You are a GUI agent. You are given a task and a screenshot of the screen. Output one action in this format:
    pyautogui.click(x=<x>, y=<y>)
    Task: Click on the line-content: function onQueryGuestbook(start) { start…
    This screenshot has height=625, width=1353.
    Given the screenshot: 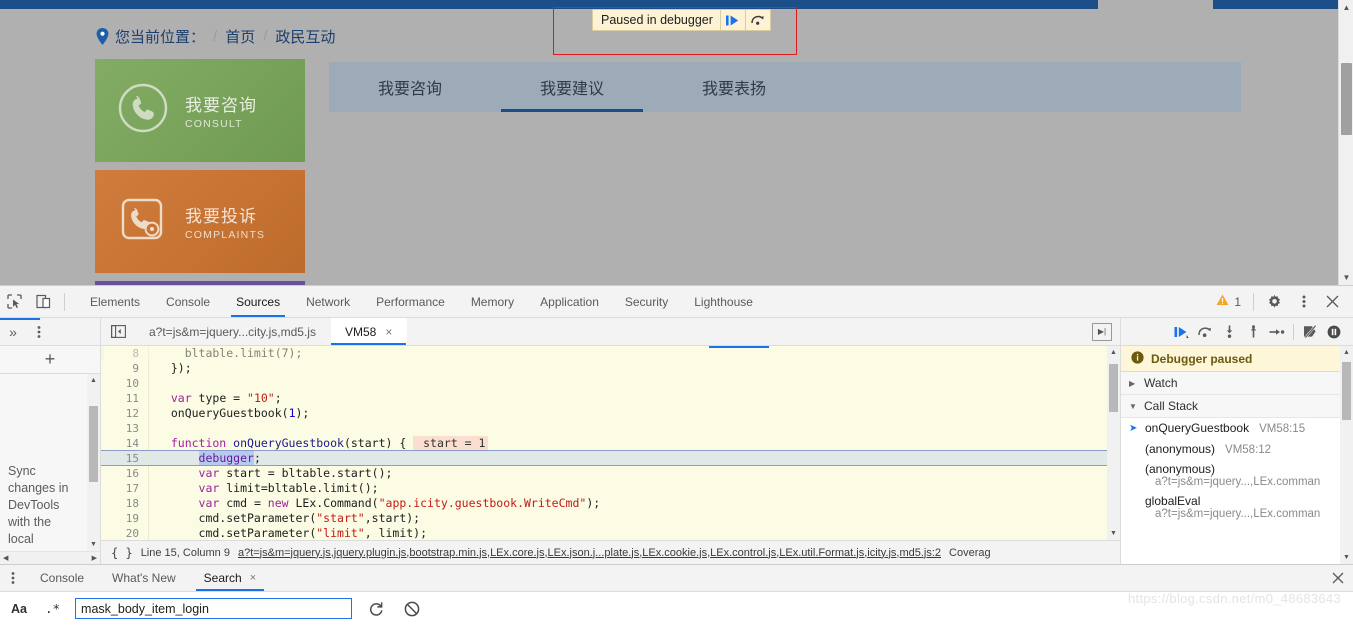 What is the action you would take?
    pyautogui.click(x=628, y=443)
    